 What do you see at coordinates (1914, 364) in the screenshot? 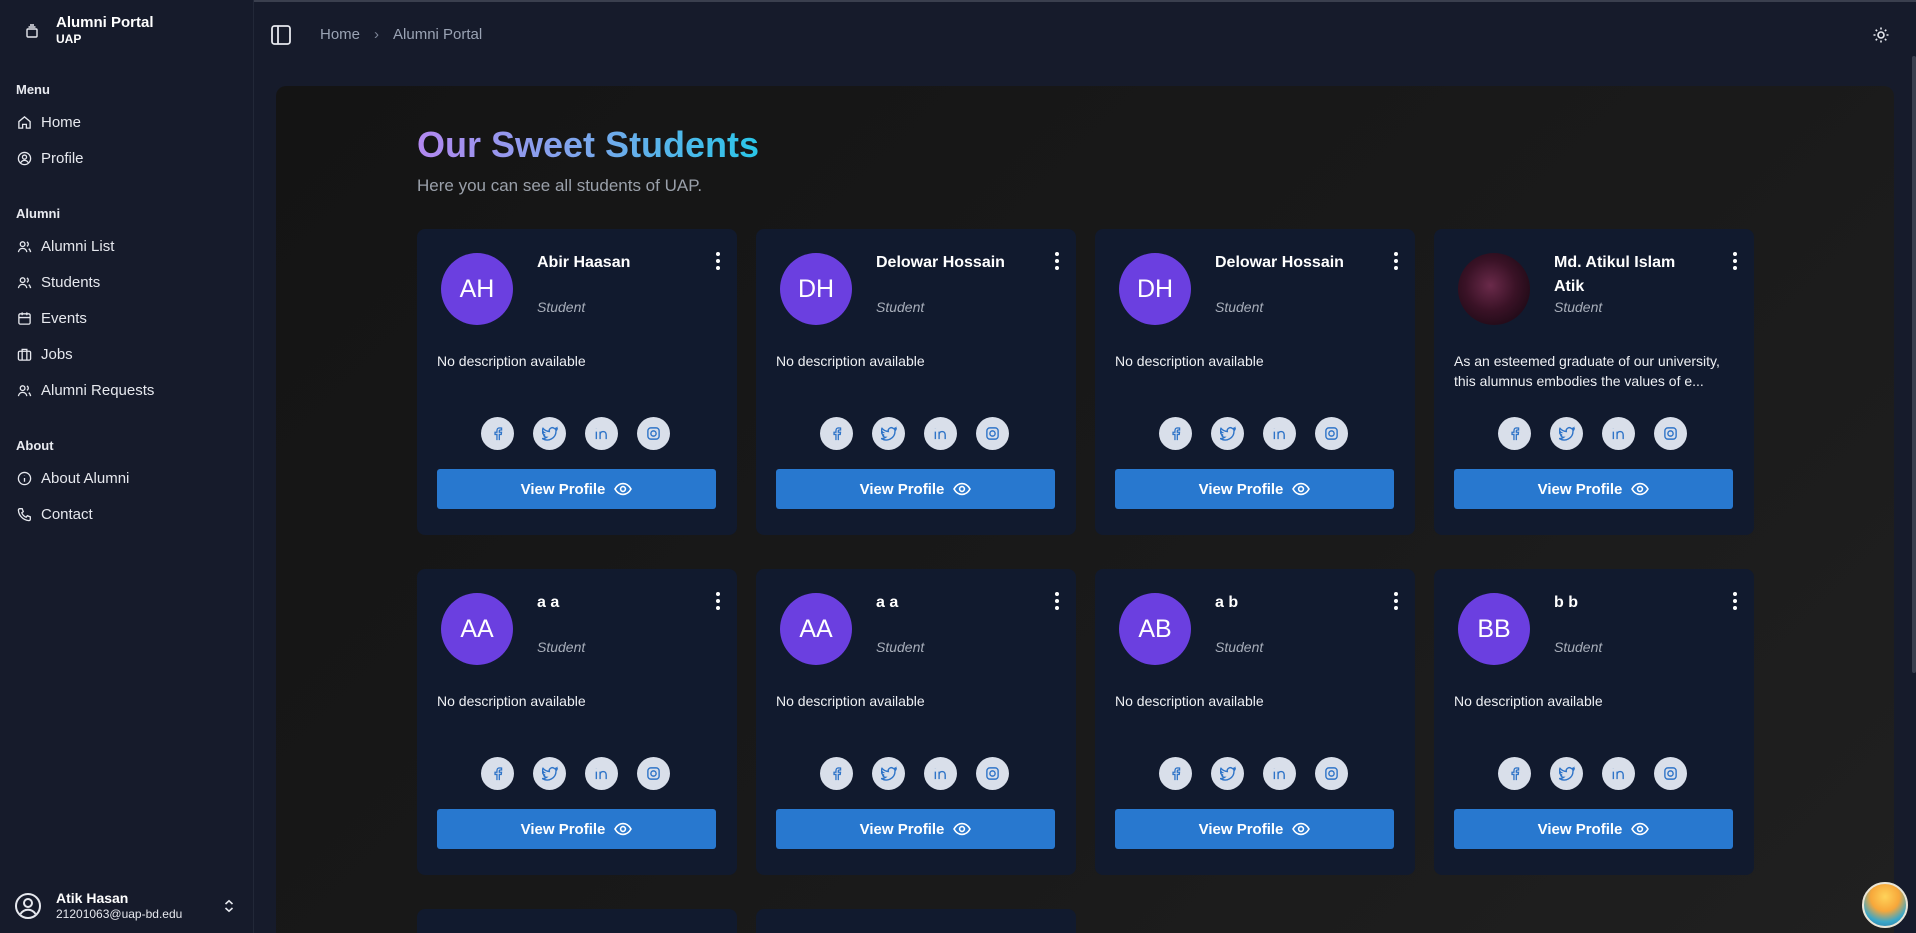
I see `scrollbar` at bounding box center [1914, 364].